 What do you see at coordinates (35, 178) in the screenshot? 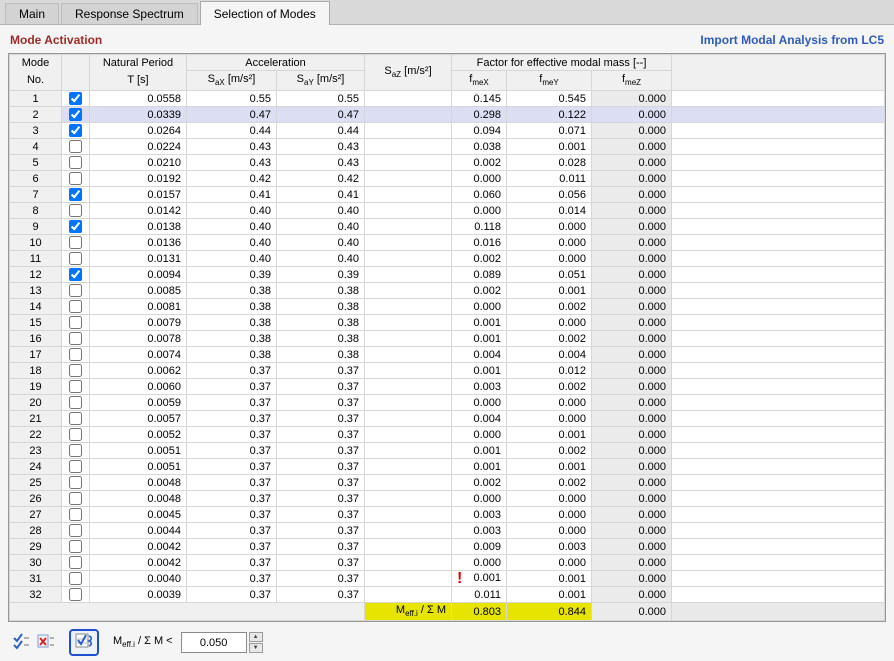
I see `mode-number-cell: 6` at bounding box center [35, 178].